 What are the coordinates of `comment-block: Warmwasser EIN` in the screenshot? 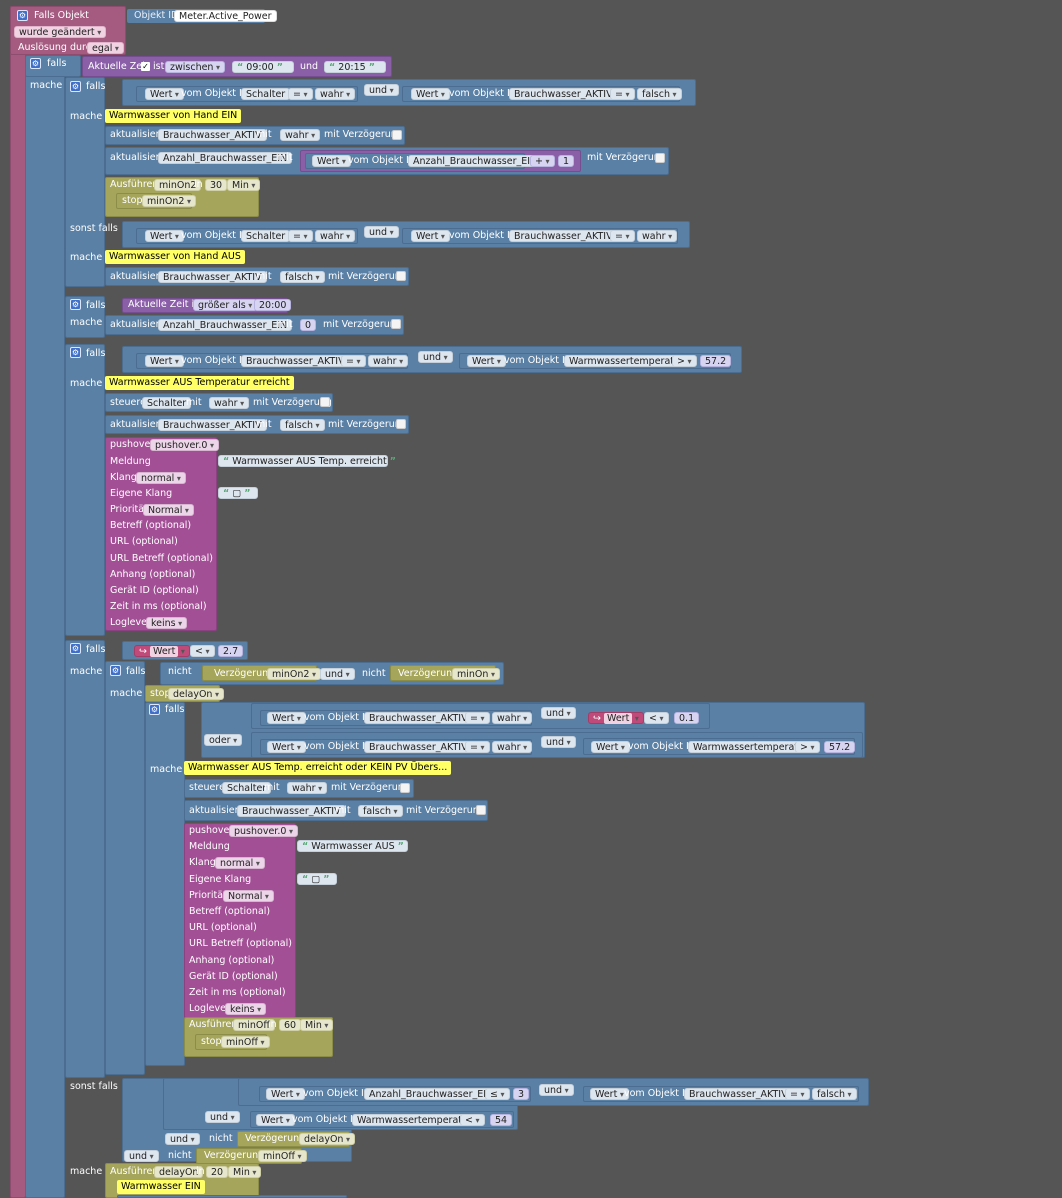 It's located at (161, 1187).